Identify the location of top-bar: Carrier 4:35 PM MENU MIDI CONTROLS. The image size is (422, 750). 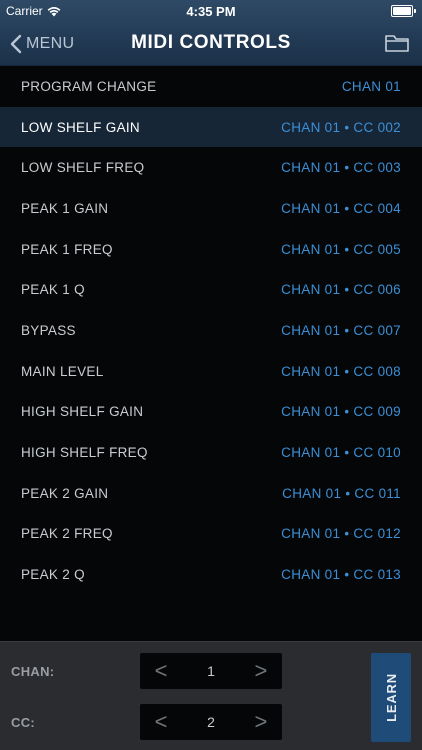
(211, 33).